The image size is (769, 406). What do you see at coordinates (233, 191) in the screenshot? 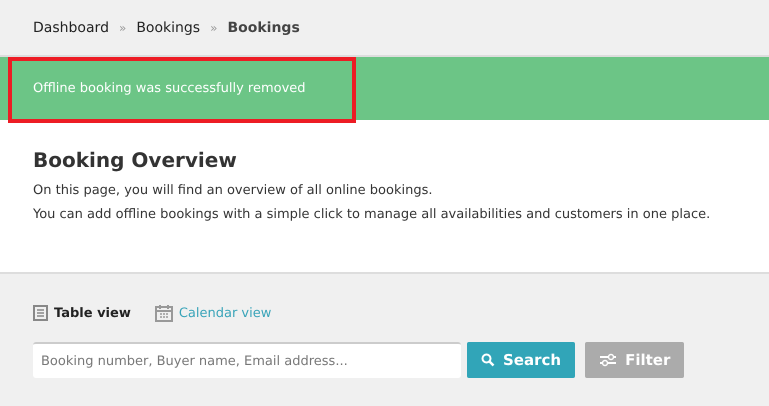
I see `description-text: On this page, you will find an overview of all online bookings.` at bounding box center [233, 191].